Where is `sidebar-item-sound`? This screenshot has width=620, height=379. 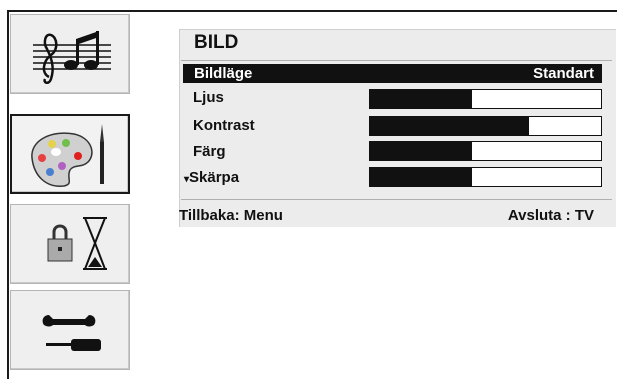 sidebar-item-sound is located at coordinates (70, 54).